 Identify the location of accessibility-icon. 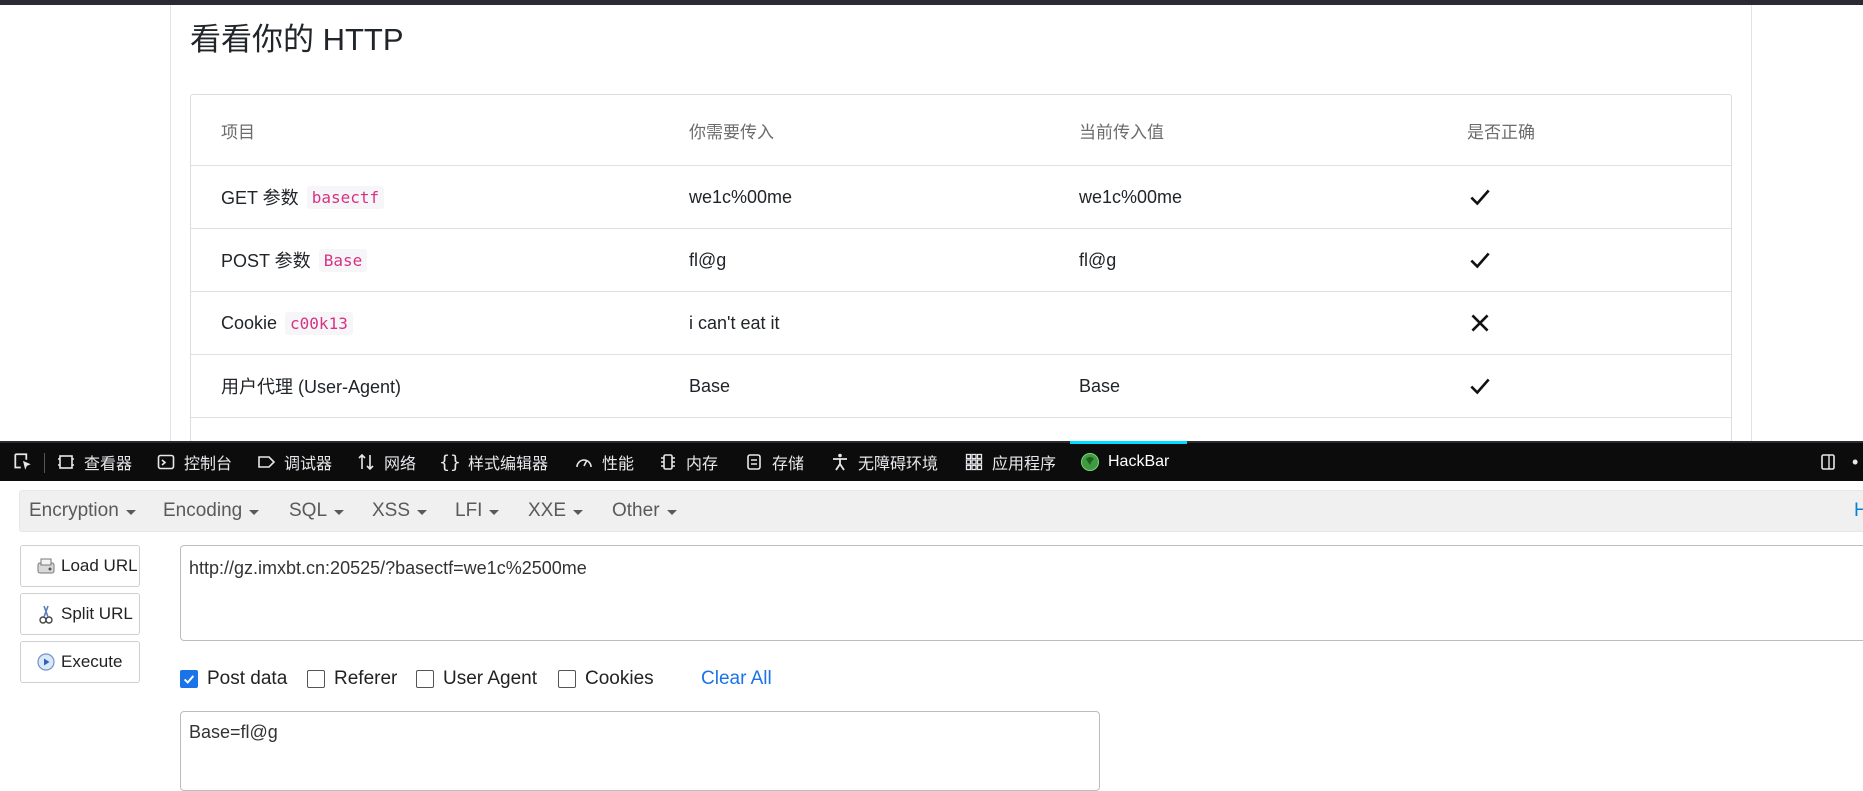
(840, 462).